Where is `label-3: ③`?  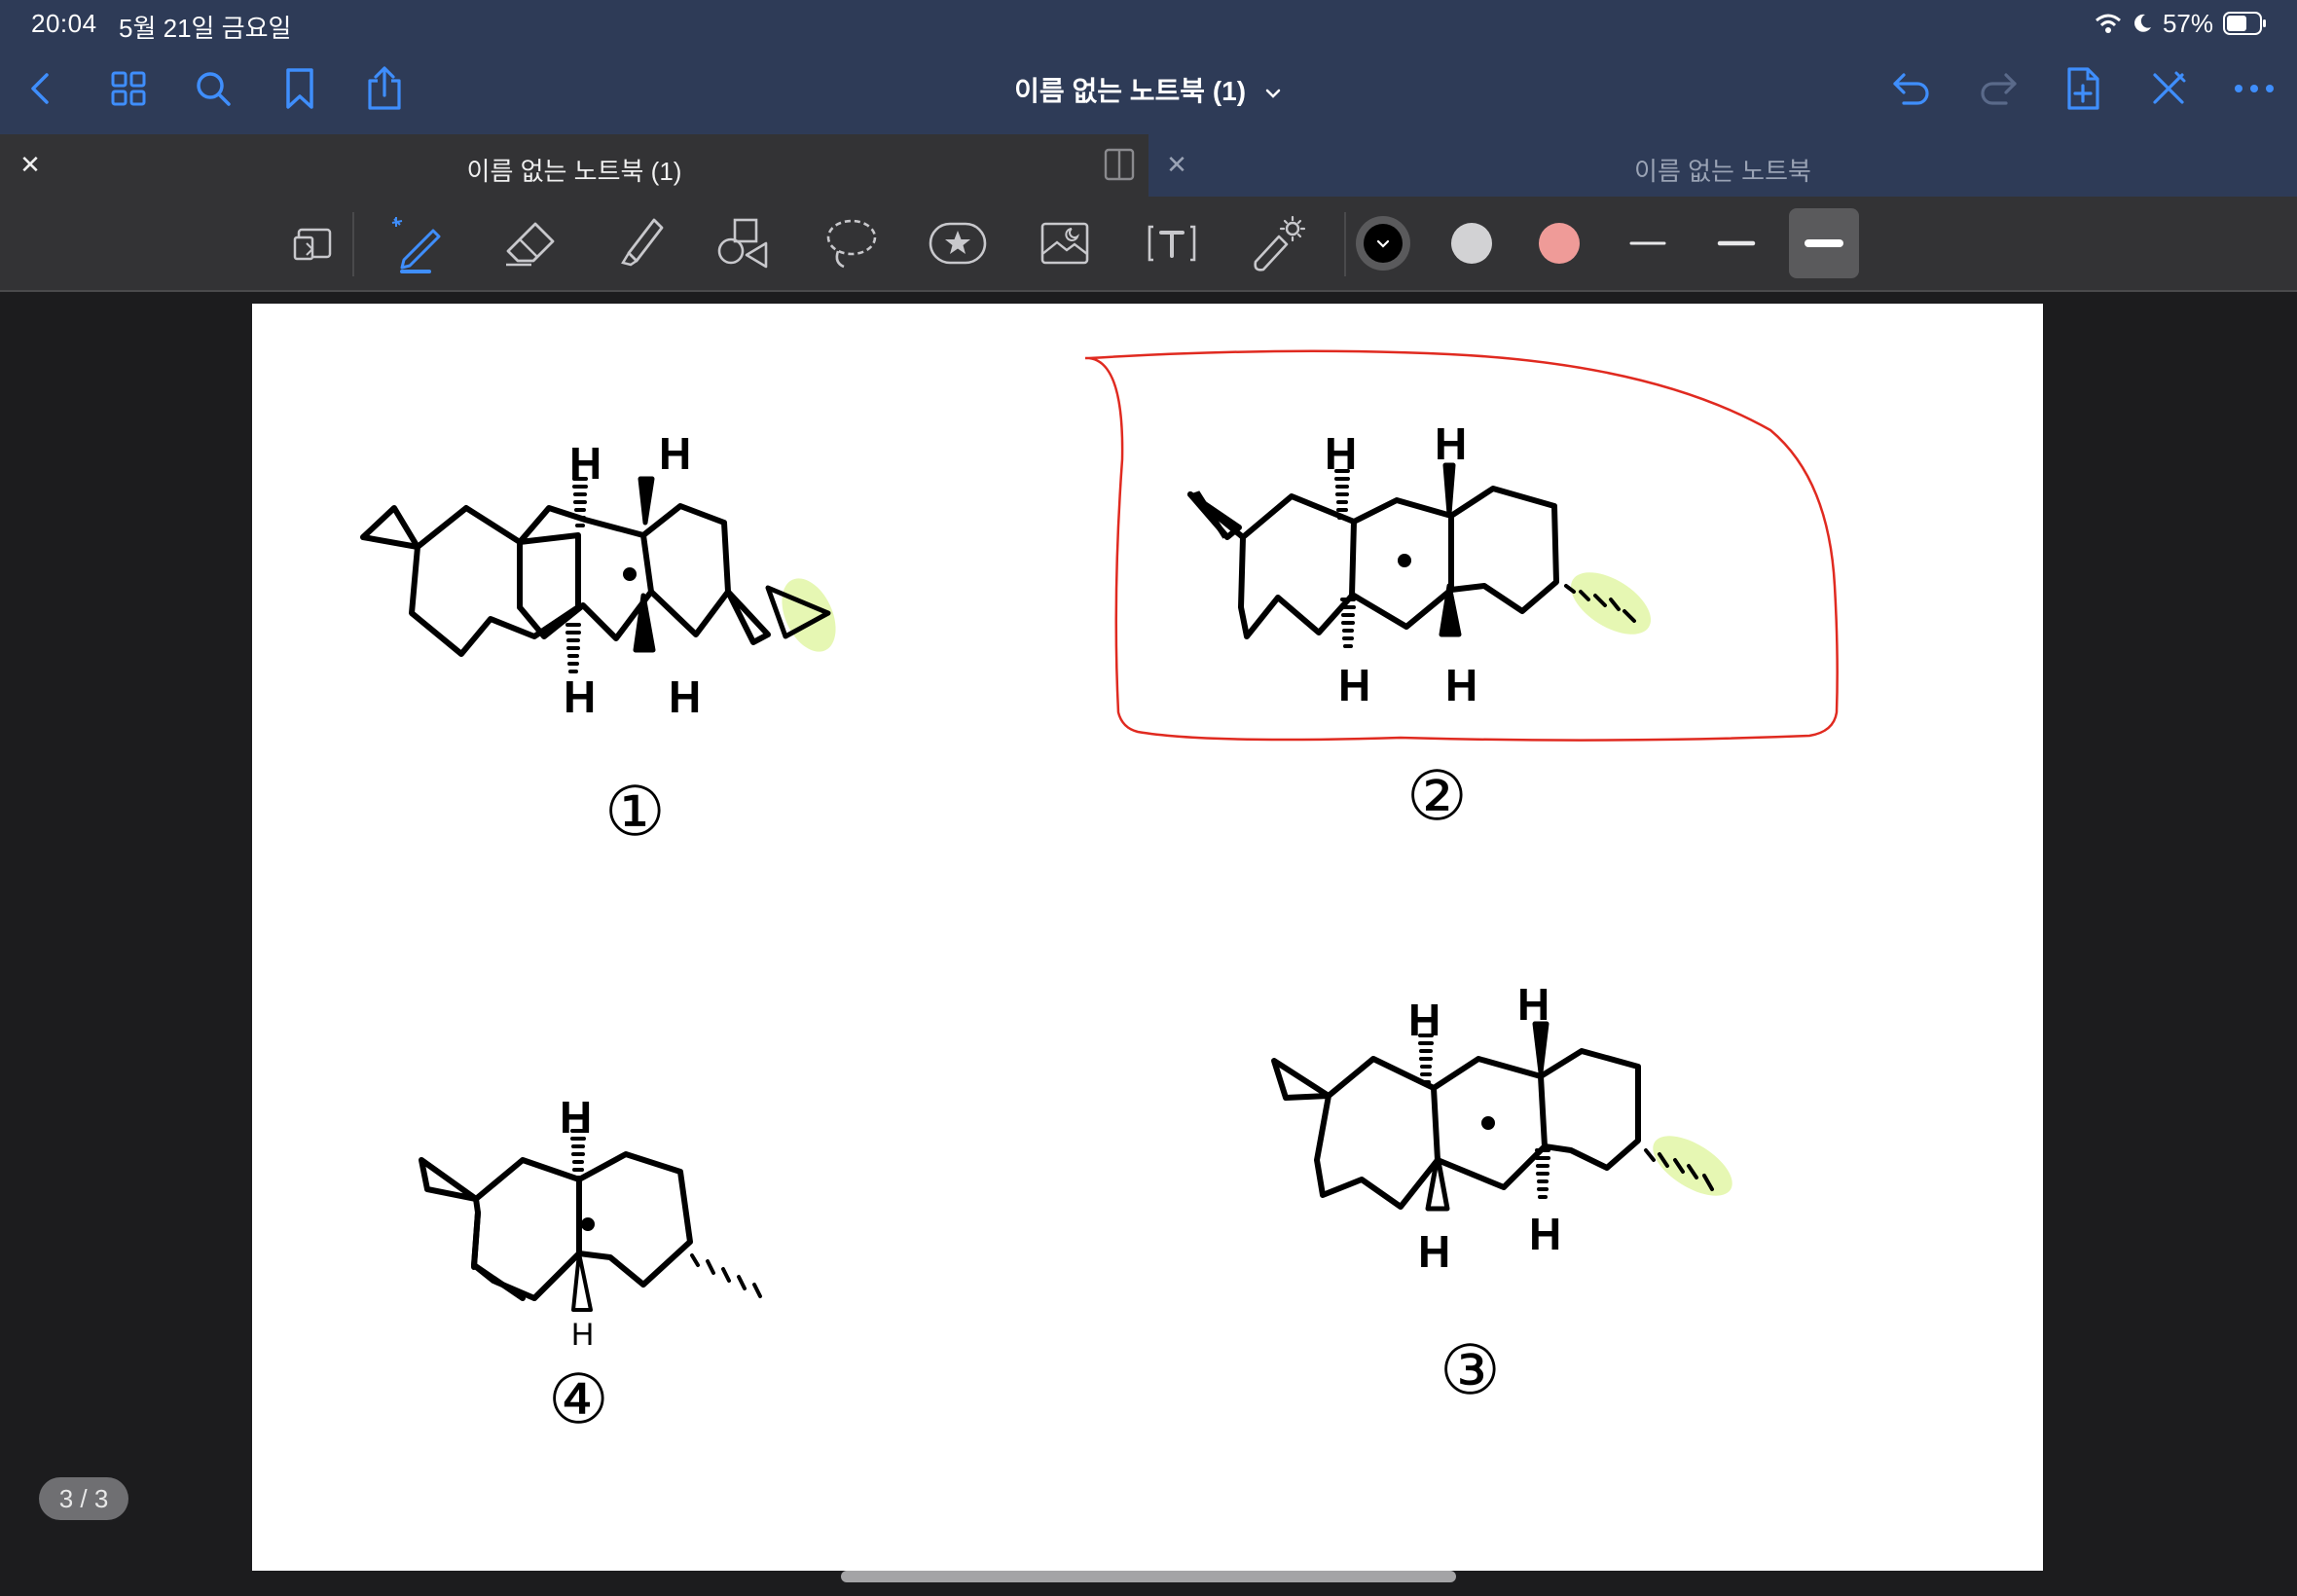 label-3: ③ is located at coordinates (1470, 1370).